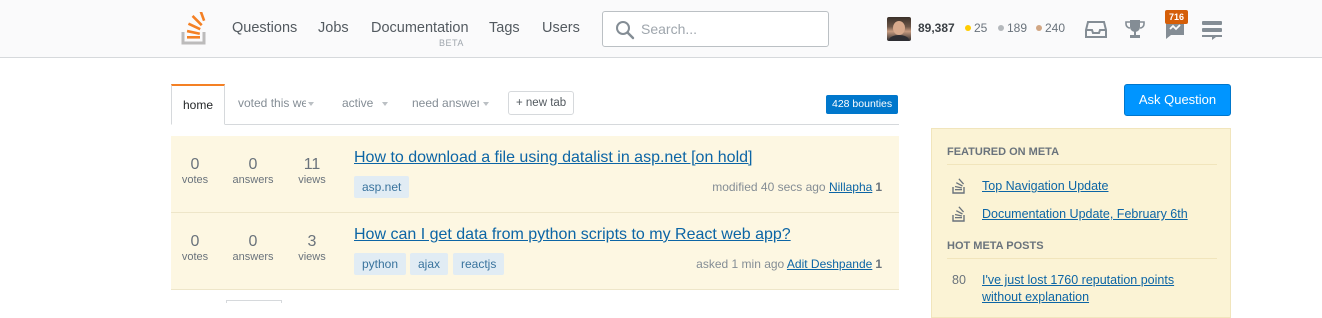 The image size is (1322, 318). Describe the element at coordinates (195, 27) in the screenshot. I see `stackoverflow-logo-icon` at that location.